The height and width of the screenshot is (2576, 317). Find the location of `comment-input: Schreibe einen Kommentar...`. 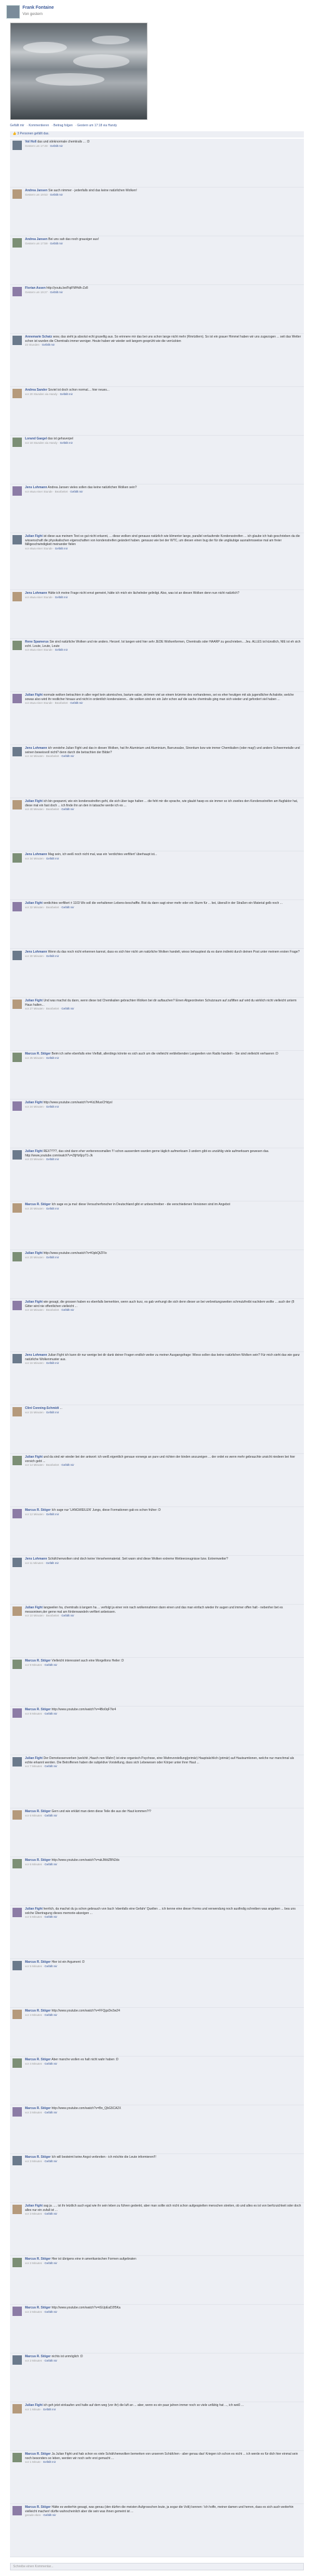

comment-input: Schreibe einen Kommentar... is located at coordinates (157, 2566).